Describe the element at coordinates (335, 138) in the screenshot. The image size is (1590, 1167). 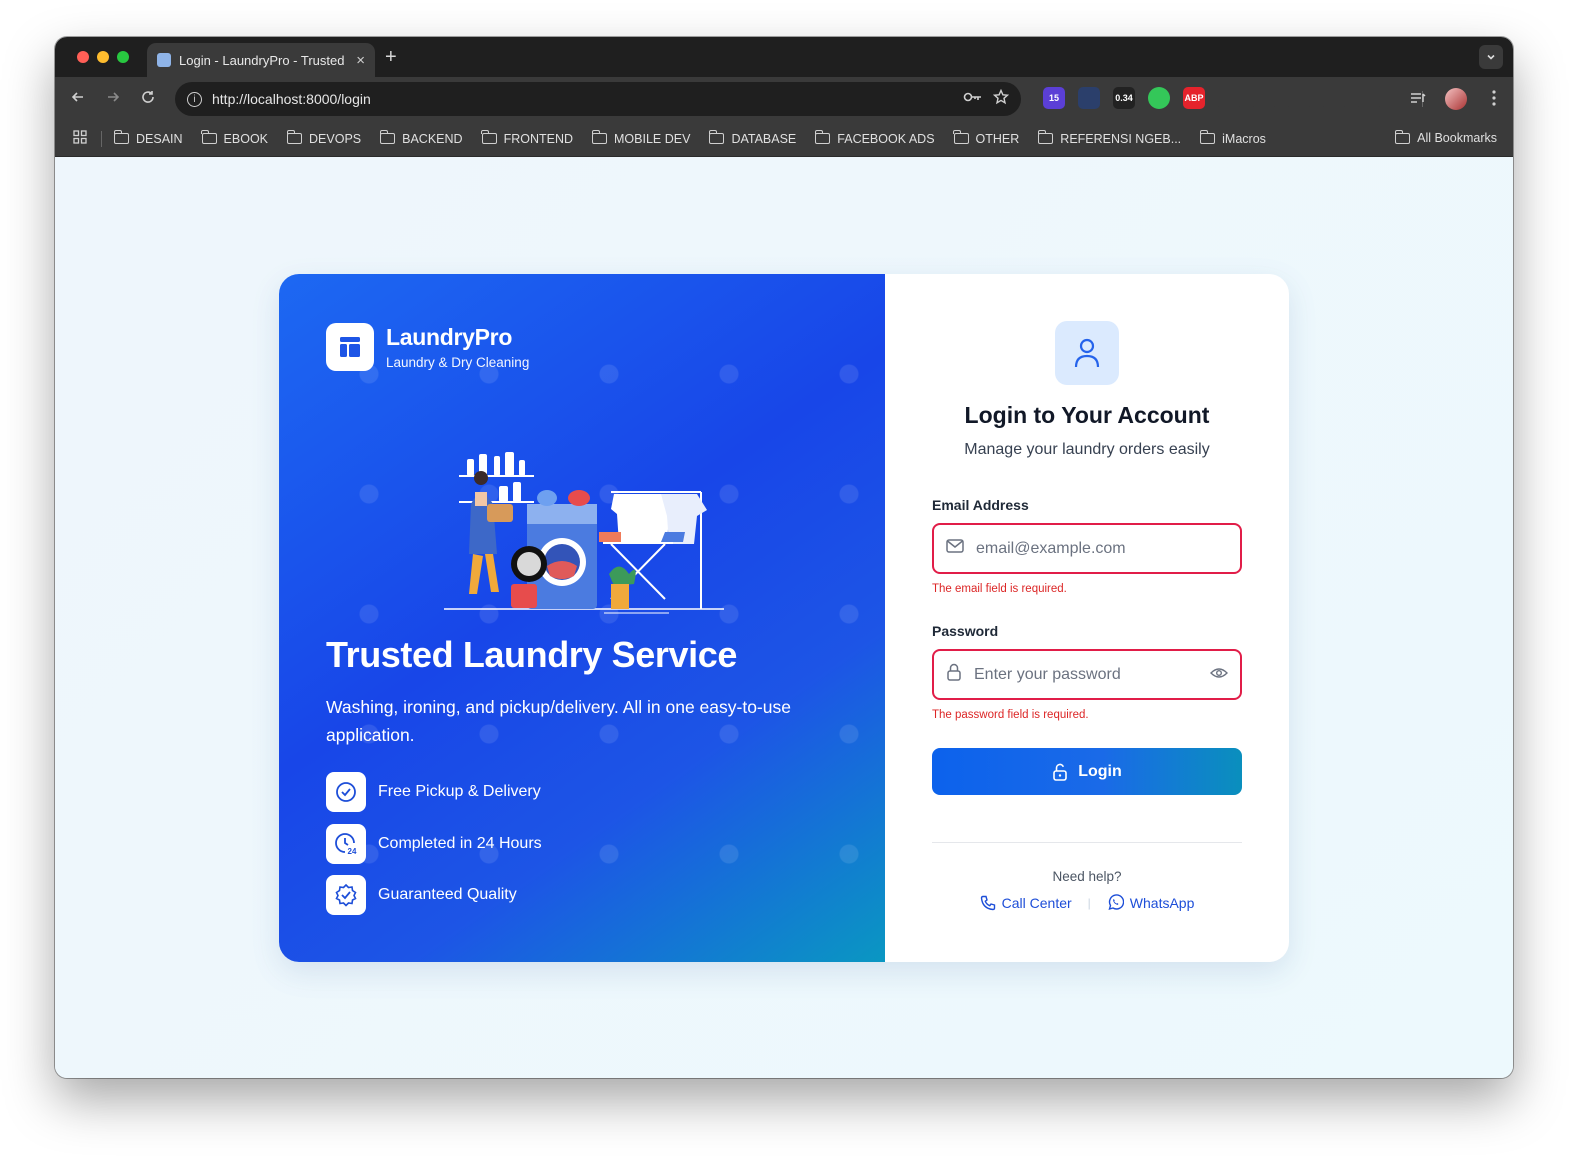
I see `bookmark-label: DEVOPS` at that location.